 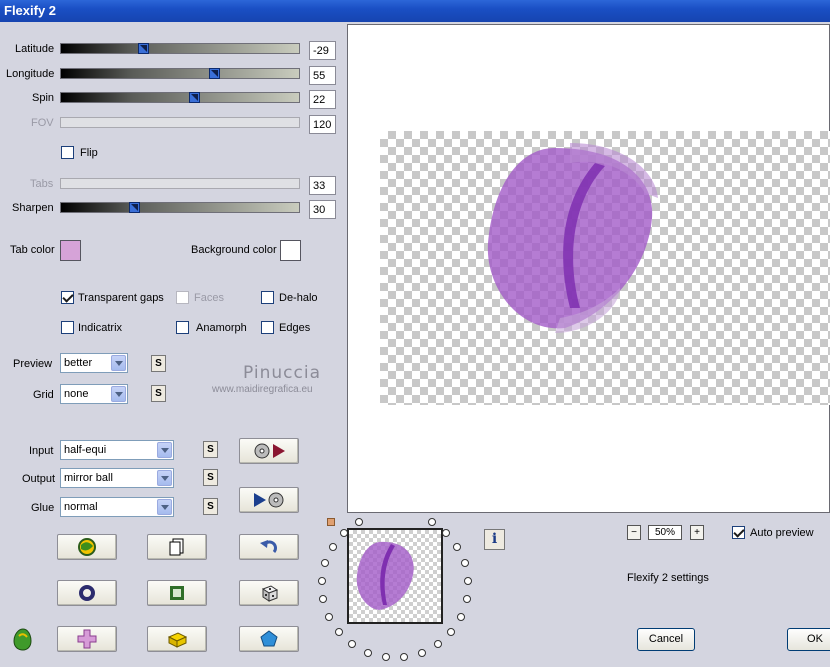 I want to click on edges-label: Edges, so click(x=295, y=328).